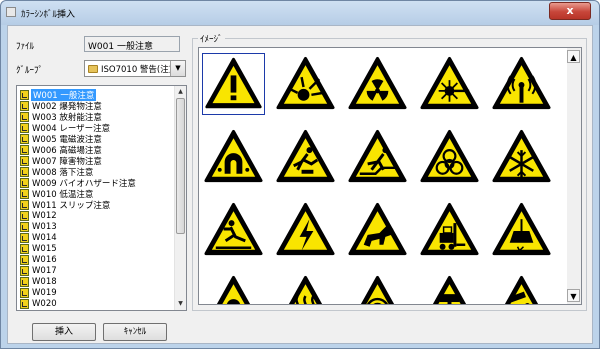 This screenshot has width=600, height=349. What do you see at coordinates (44, 226) in the screenshot?
I see `list-item-label: W013` at bounding box center [44, 226].